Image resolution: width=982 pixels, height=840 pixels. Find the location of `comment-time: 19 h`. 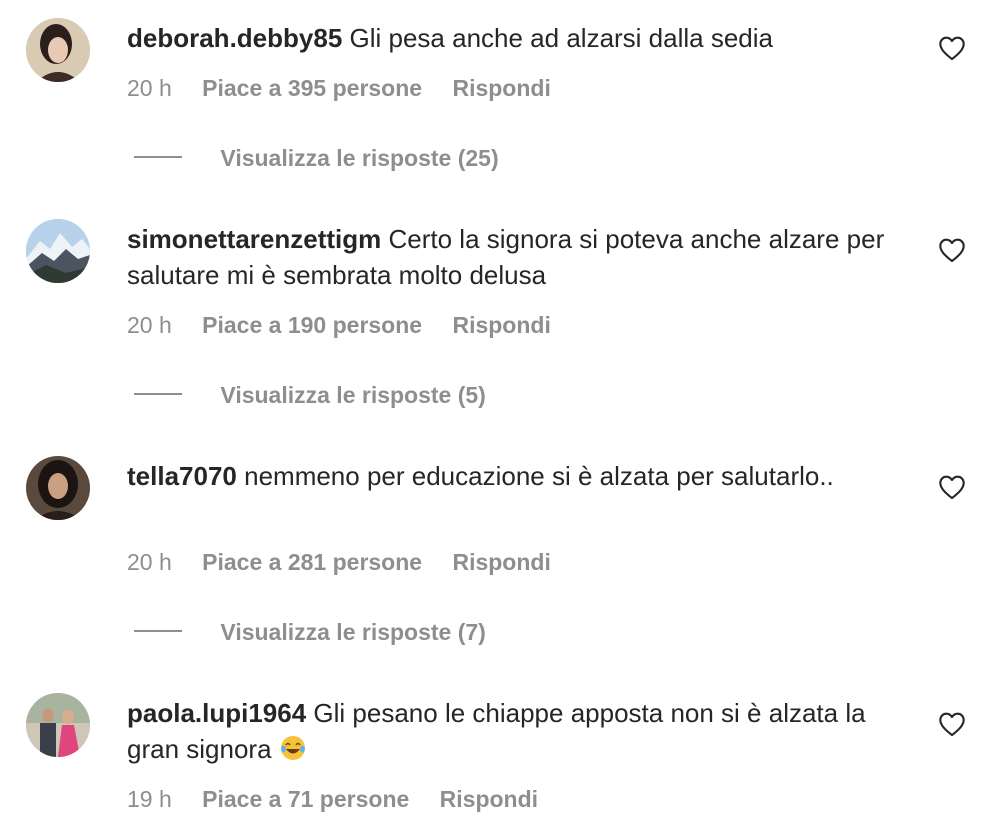

comment-time: 19 h is located at coordinates (149, 799).